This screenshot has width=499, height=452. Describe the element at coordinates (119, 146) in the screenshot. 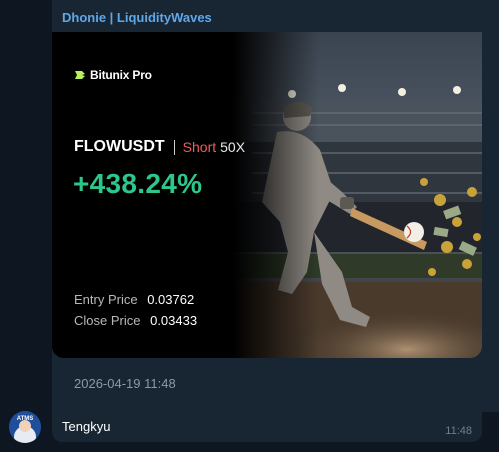

I see `trading-pair: FLOWUSDT` at that location.